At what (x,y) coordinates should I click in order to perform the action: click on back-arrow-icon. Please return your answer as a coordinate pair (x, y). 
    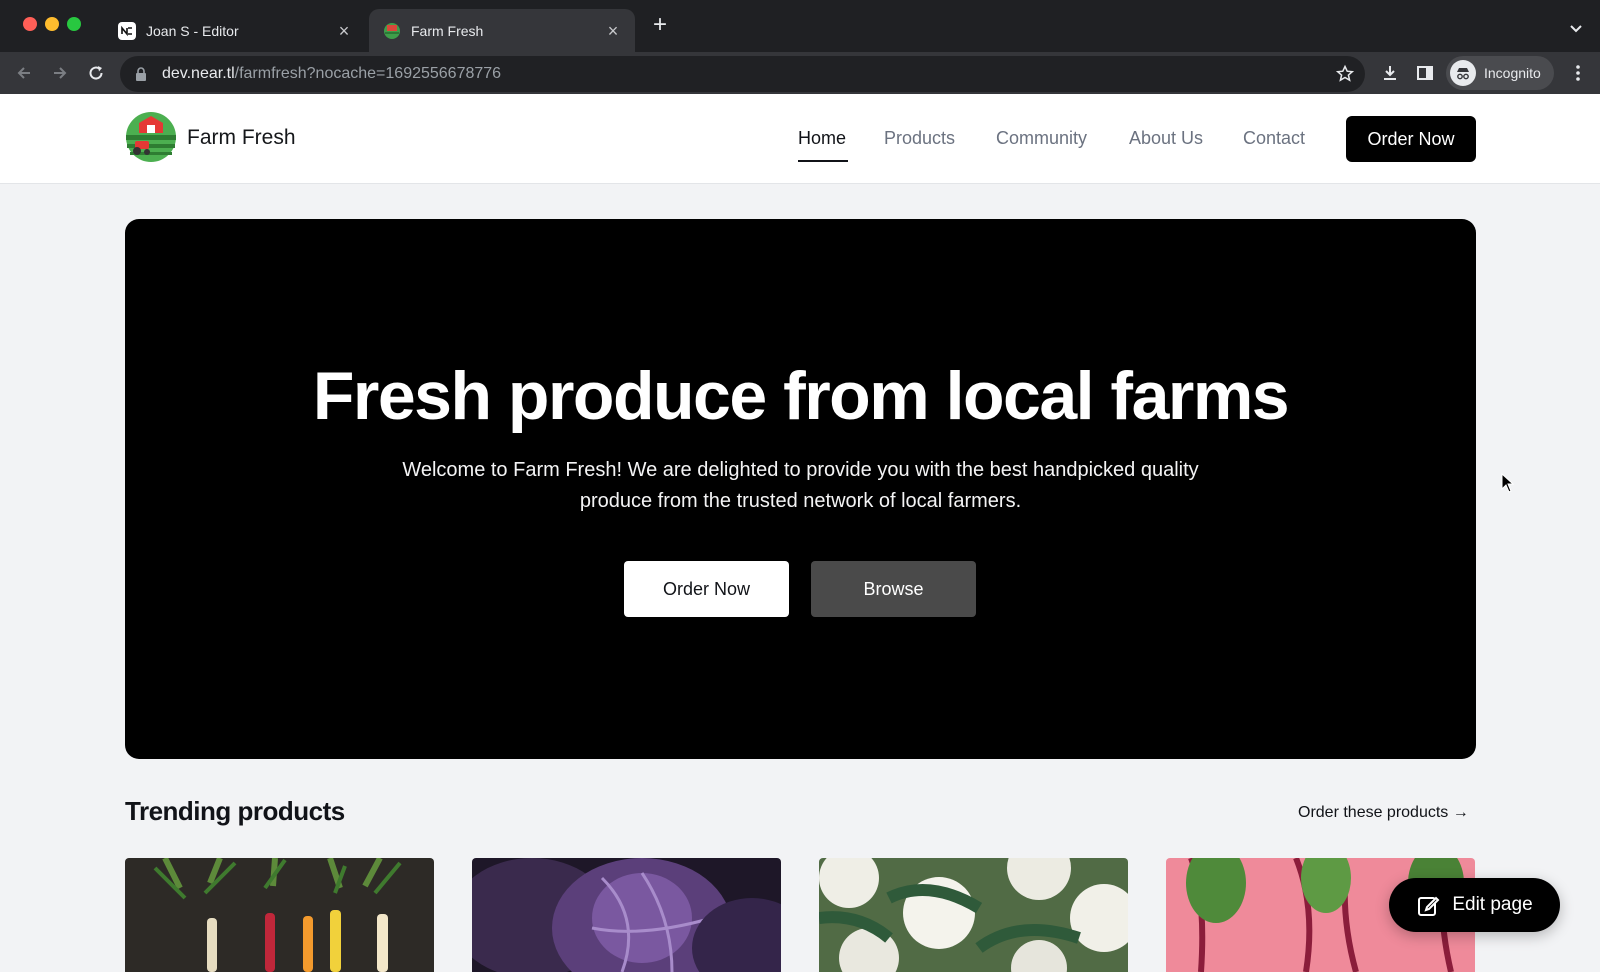
    Looking at the image, I should click on (24, 73).